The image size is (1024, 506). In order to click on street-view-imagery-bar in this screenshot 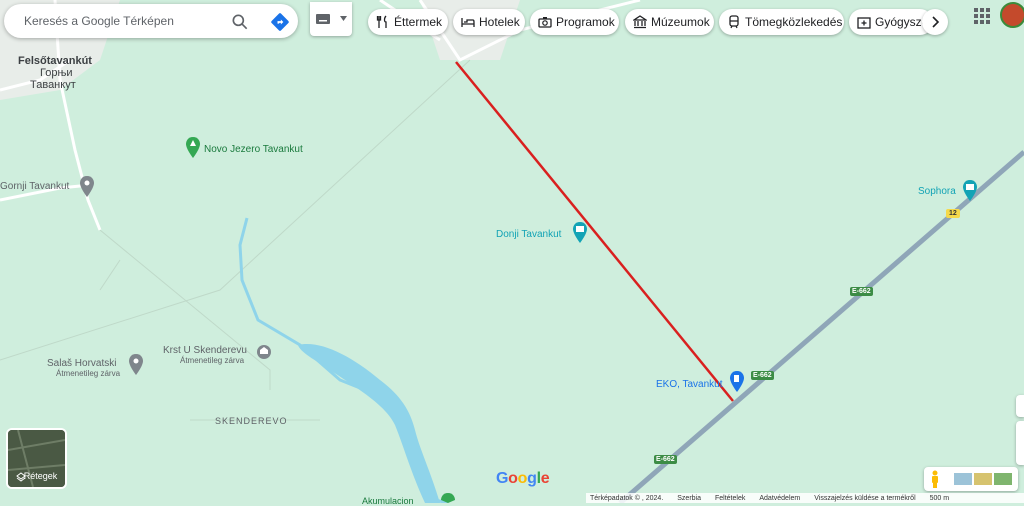, I will do `click(971, 479)`.